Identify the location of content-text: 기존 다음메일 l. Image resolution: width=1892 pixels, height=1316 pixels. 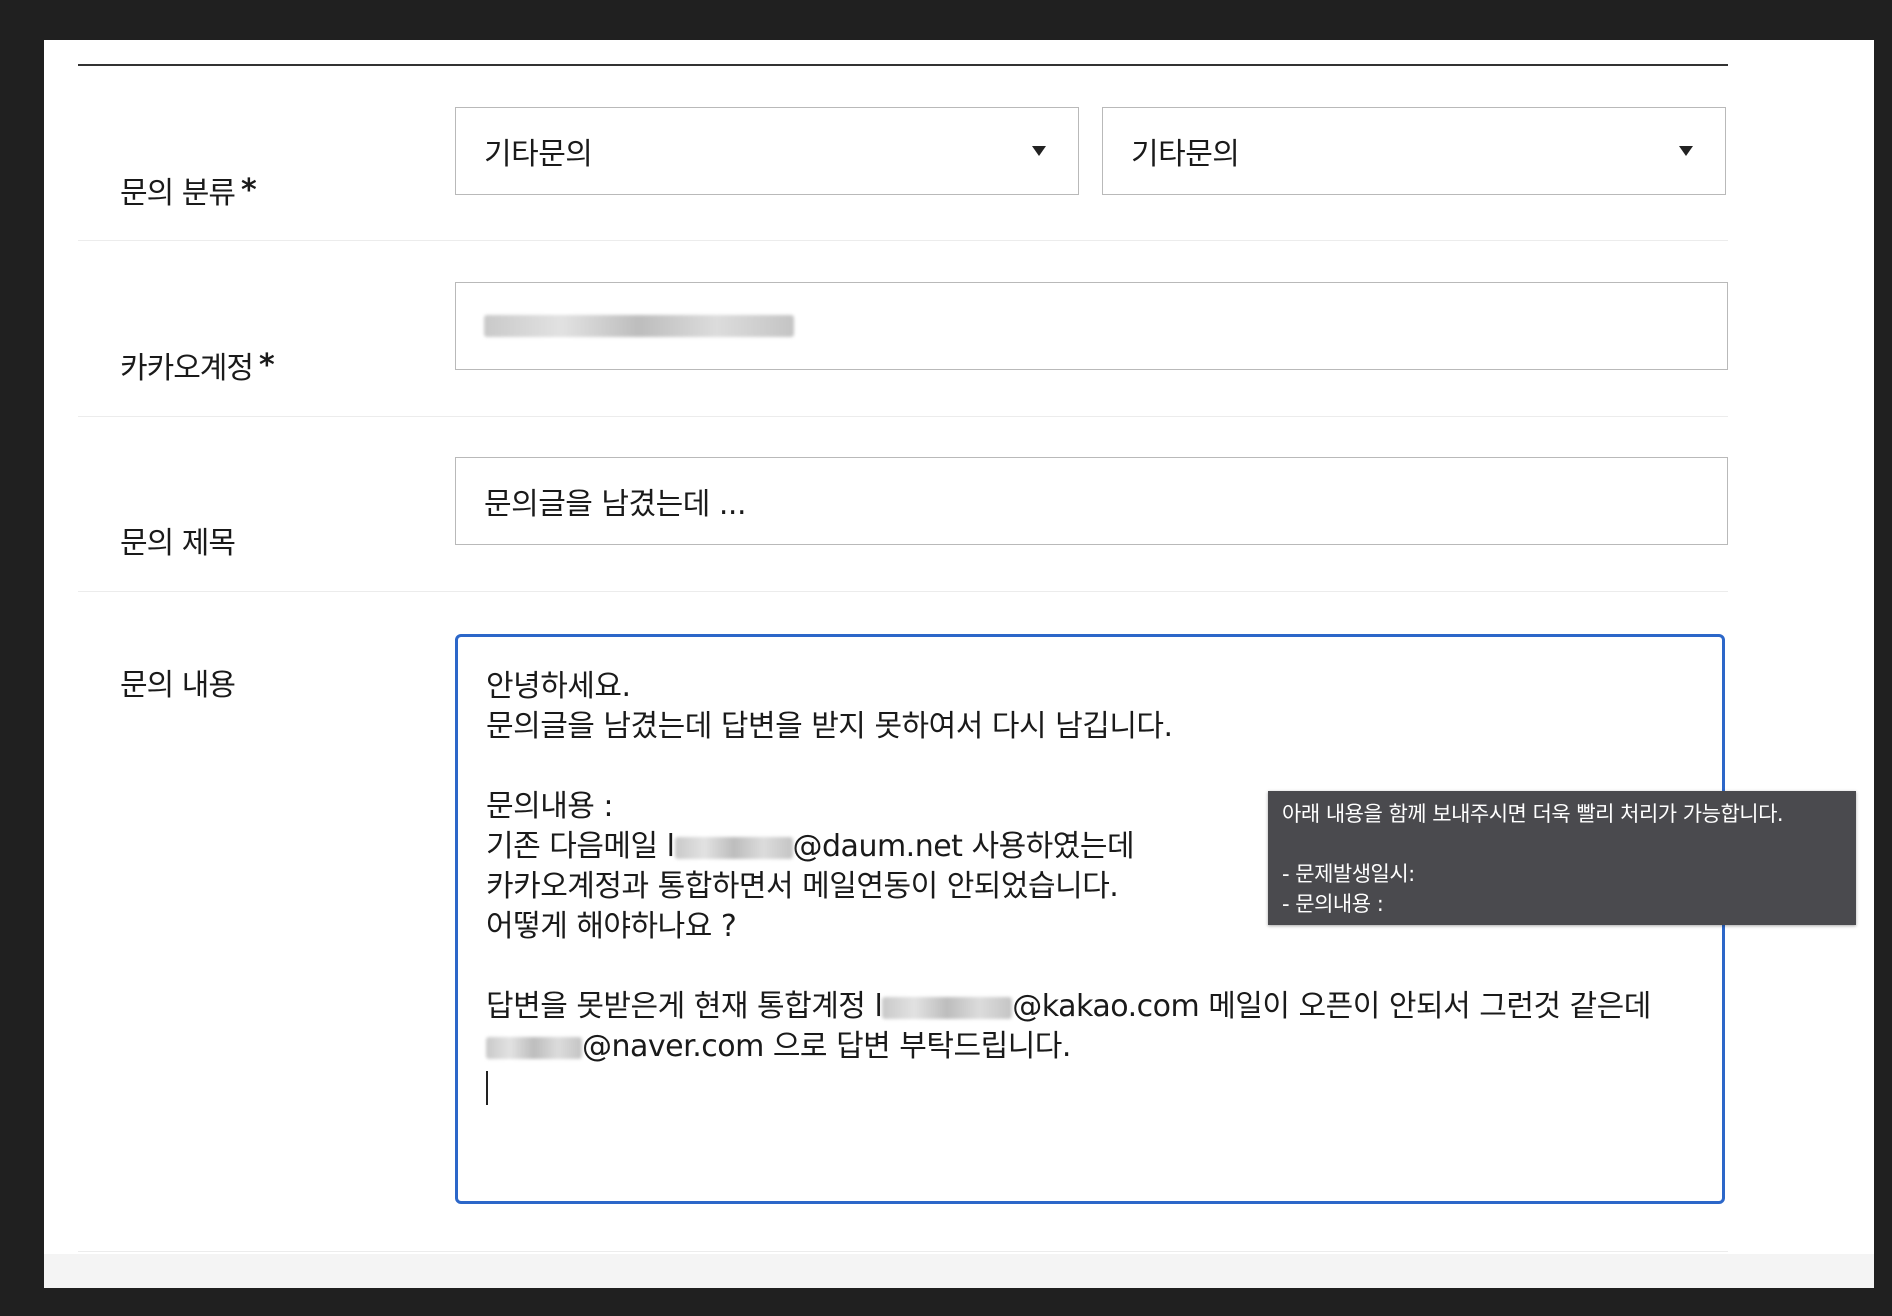
(580, 846).